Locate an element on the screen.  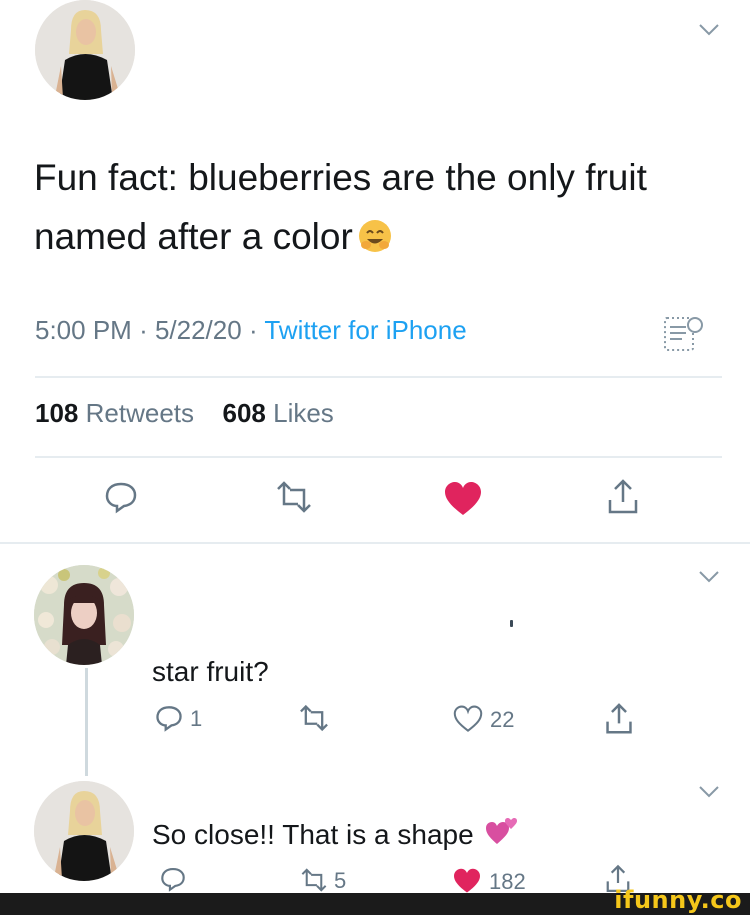
thread-connector-line is located at coordinates (86, 722).